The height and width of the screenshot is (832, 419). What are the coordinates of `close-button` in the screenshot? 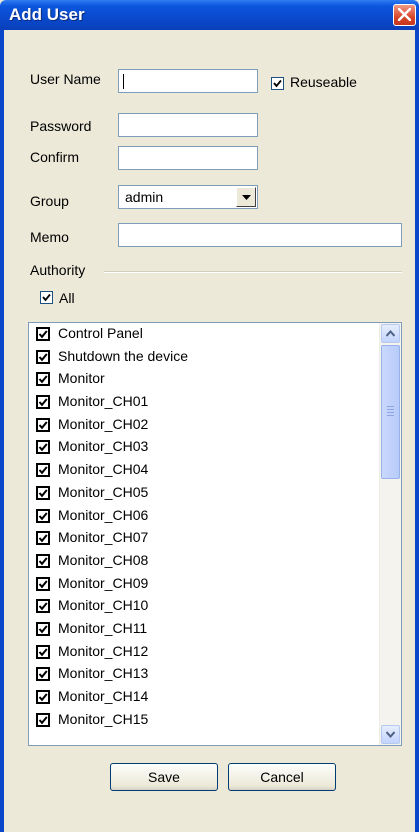 It's located at (404, 15).